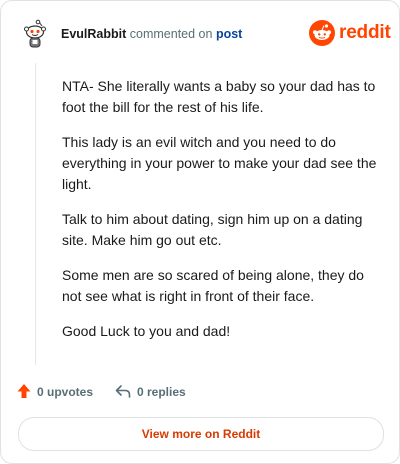 This screenshot has height=464, width=400. I want to click on upvote-count: 0 upvotes, so click(65, 392).